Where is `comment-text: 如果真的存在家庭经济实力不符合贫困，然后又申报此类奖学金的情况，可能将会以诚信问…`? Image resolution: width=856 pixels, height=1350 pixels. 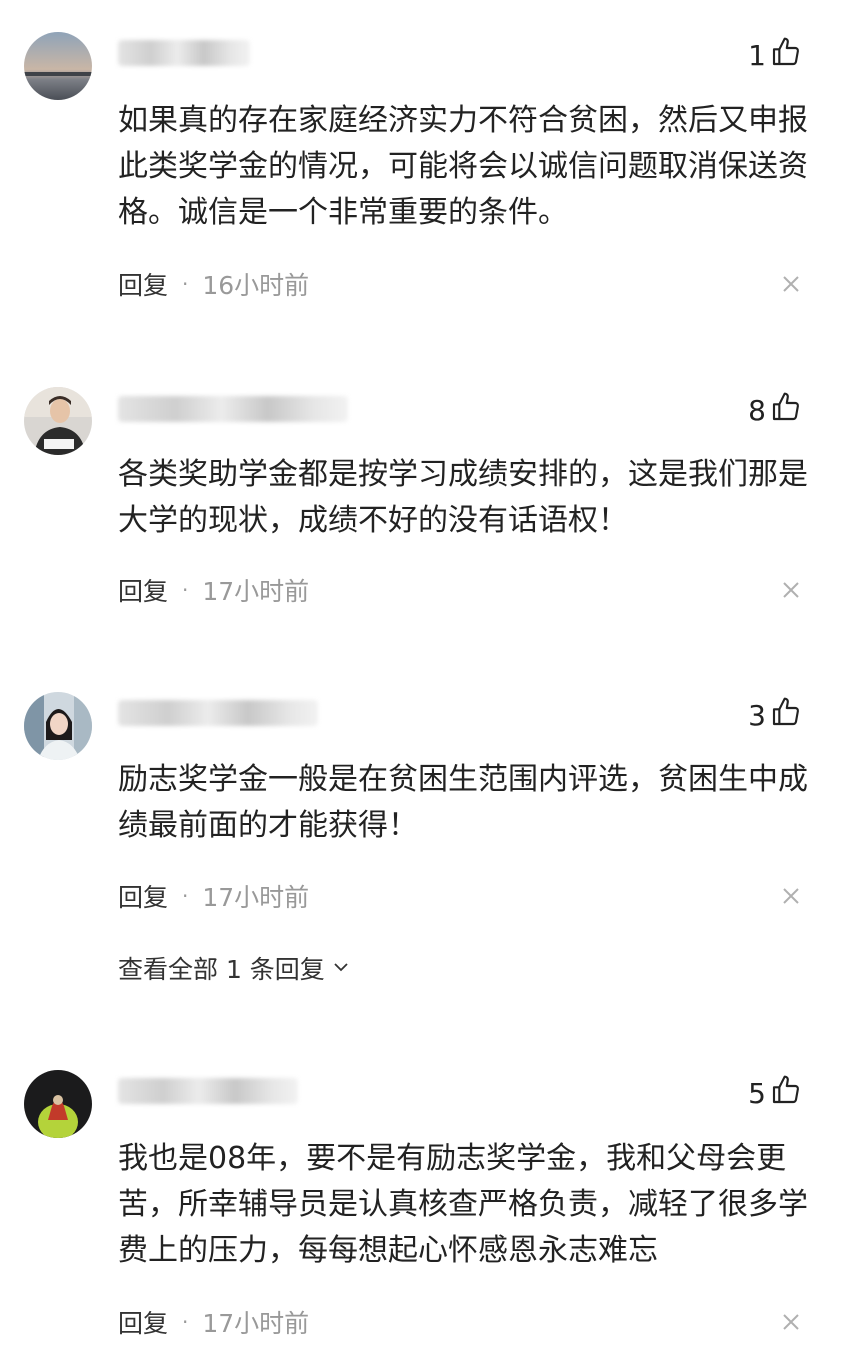
comment-text: 如果真的存在家庭经济实力不符合贫困，然后又申报此类奖学金的情况，可能将会以诚信问… is located at coordinates (463, 166).